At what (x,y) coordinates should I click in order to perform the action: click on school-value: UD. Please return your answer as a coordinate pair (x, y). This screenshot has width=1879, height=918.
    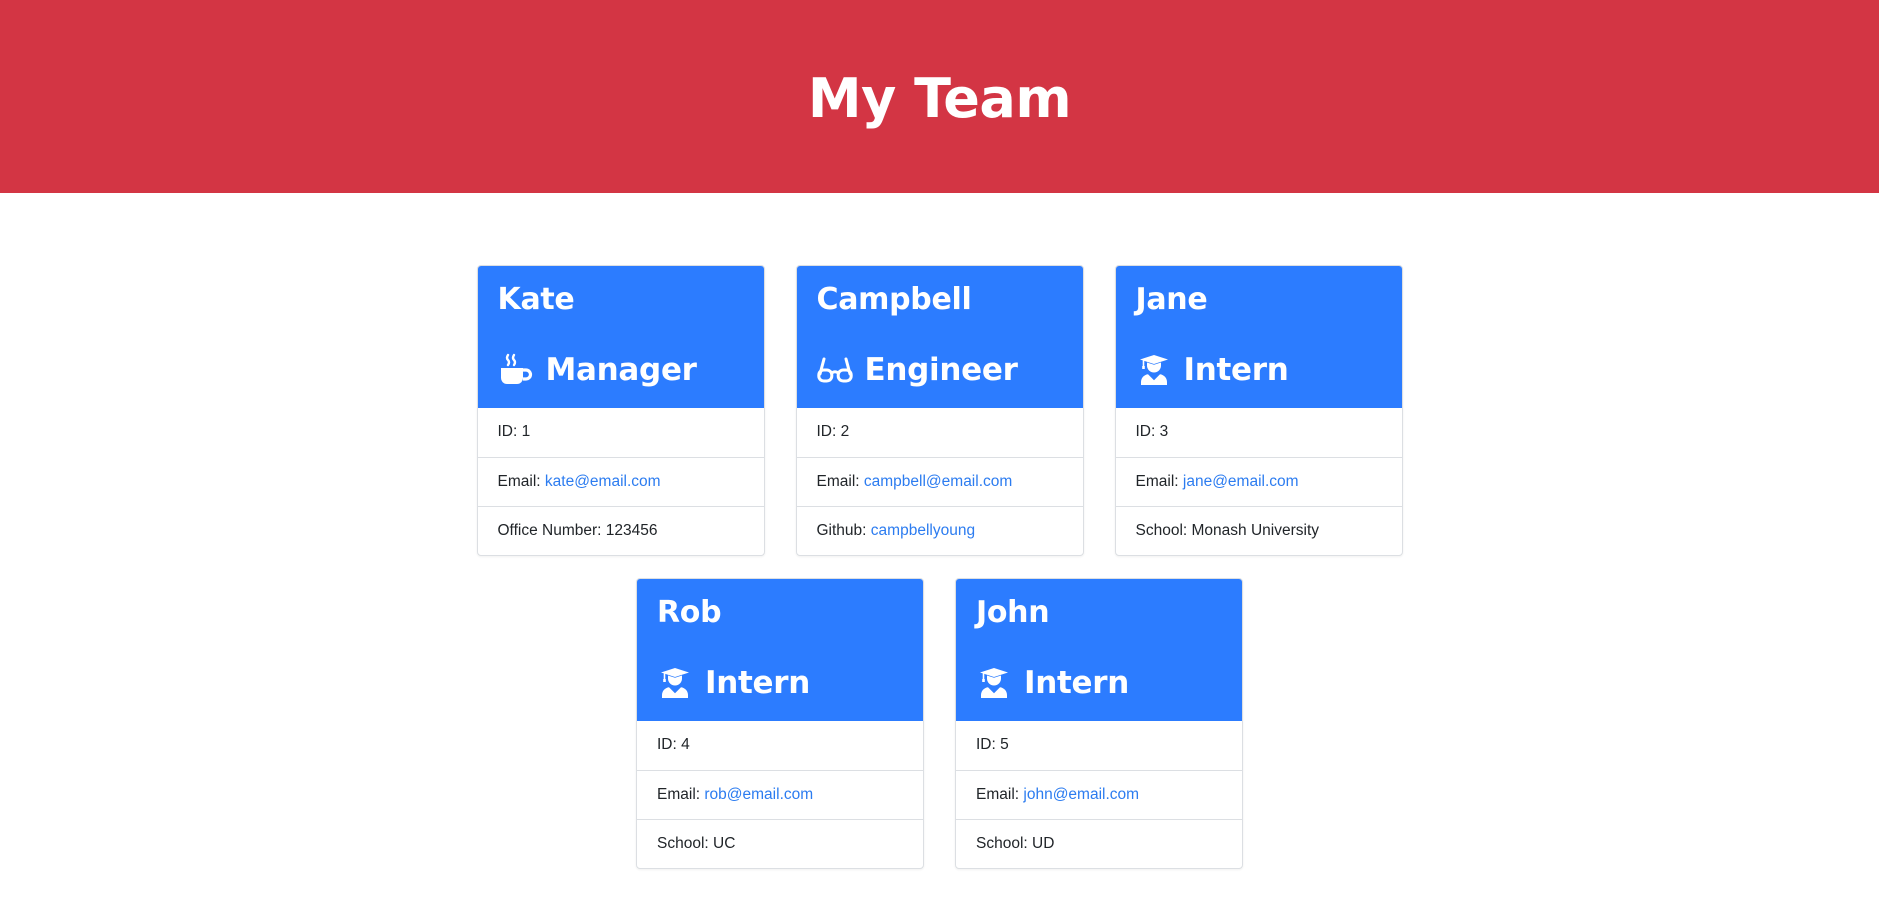
    Looking at the image, I should click on (1043, 843).